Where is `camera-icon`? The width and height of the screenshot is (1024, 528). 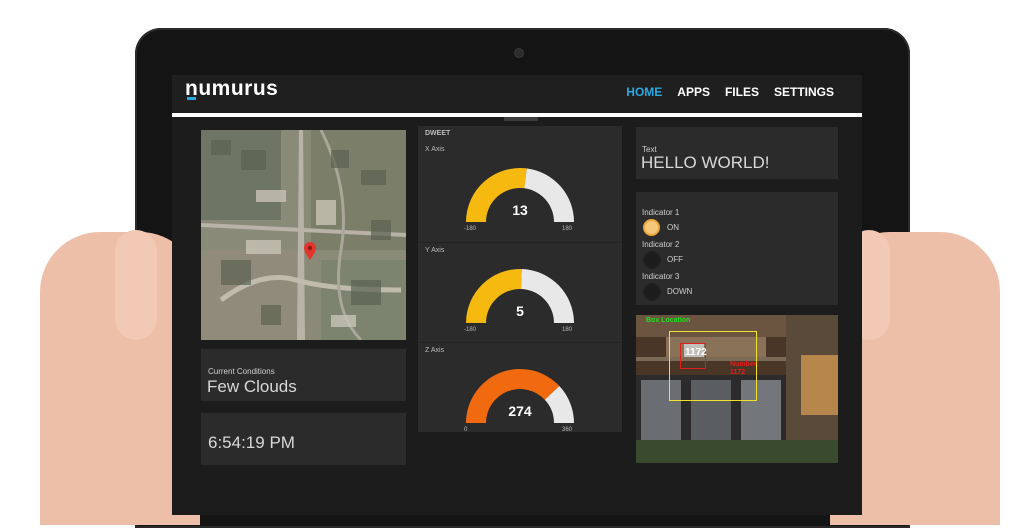 camera-icon is located at coordinates (519, 53).